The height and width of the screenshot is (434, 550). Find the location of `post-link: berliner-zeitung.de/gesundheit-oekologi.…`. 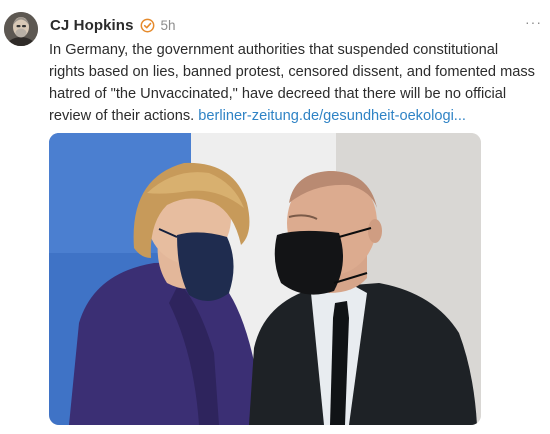

post-link: berliner-zeitung.de/gesundheit-oekologi.… is located at coordinates (332, 116).